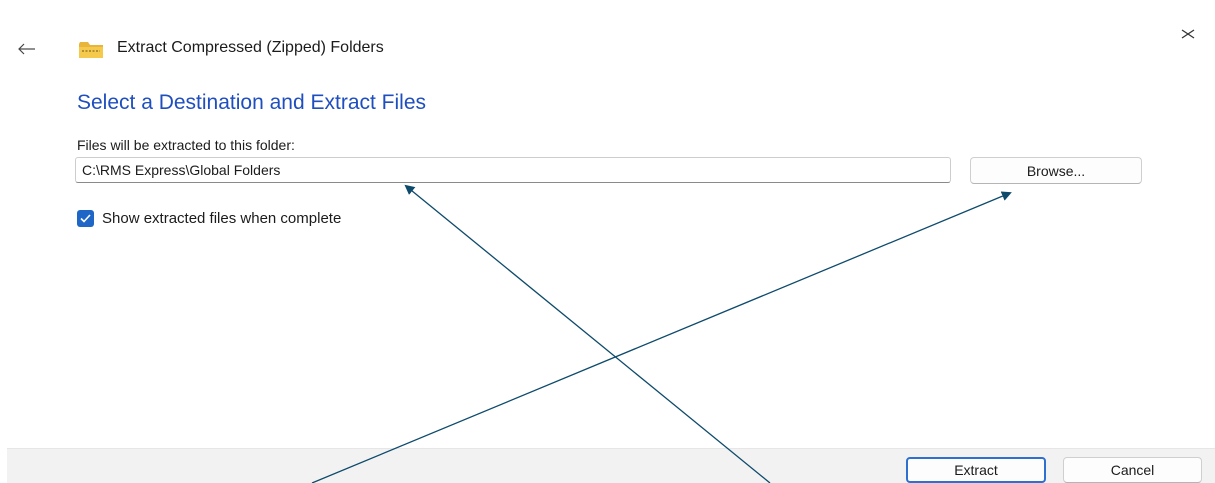 This screenshot has height=483, width=1215. I want to click on zipped-folder-icon, so click(91, 50).